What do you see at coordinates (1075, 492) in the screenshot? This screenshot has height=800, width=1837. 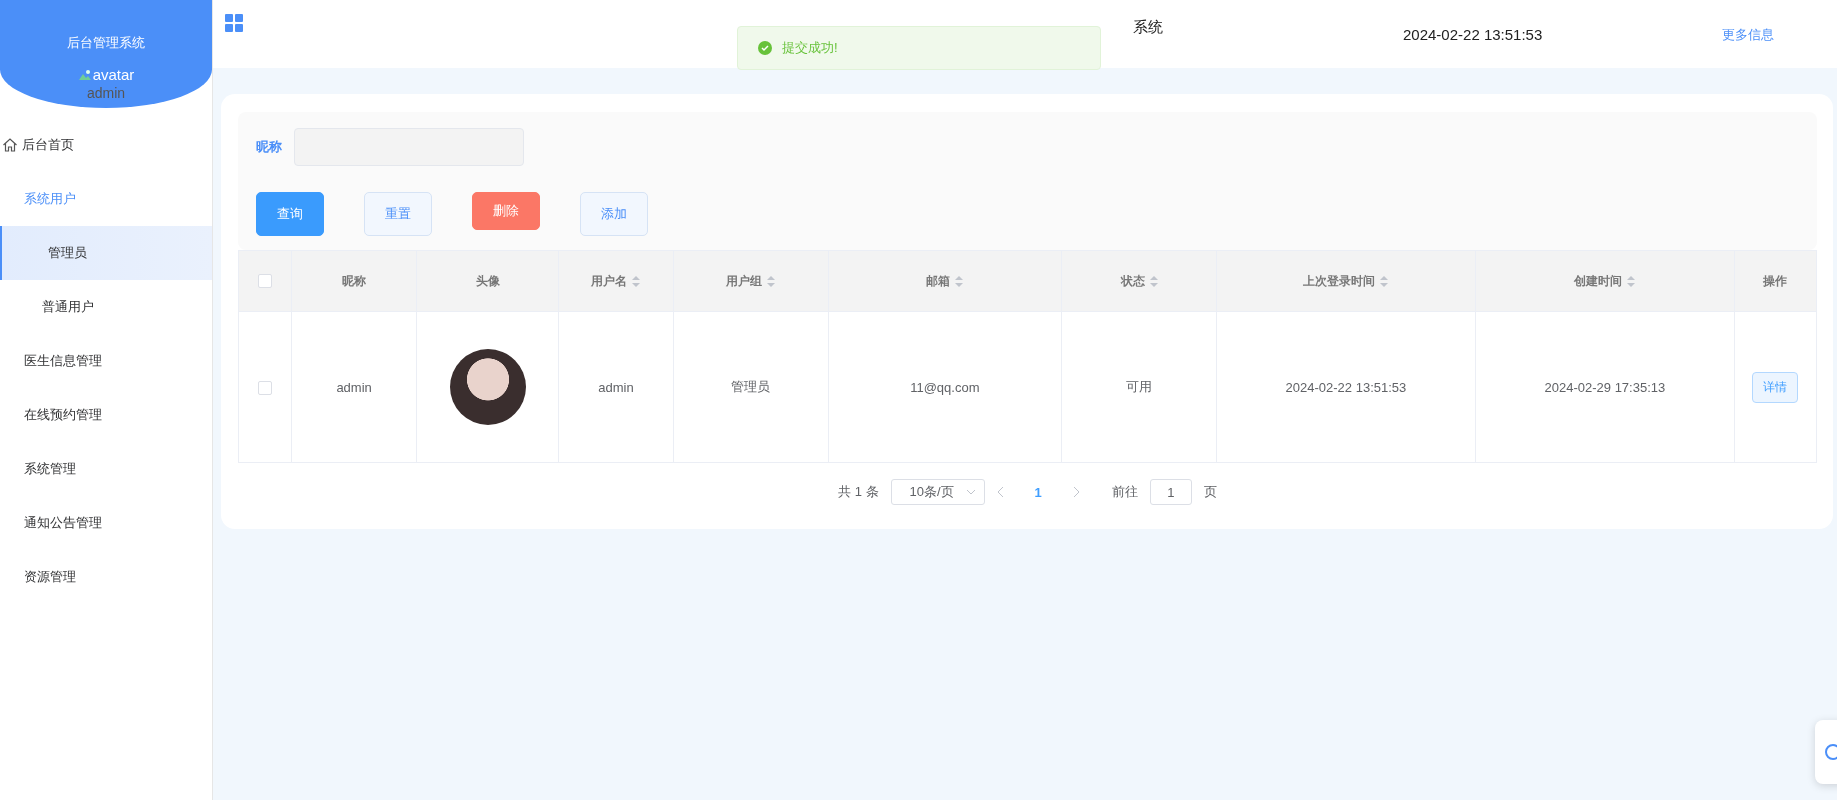 I see `next-page-icon` at bounding box center [1075, 492].